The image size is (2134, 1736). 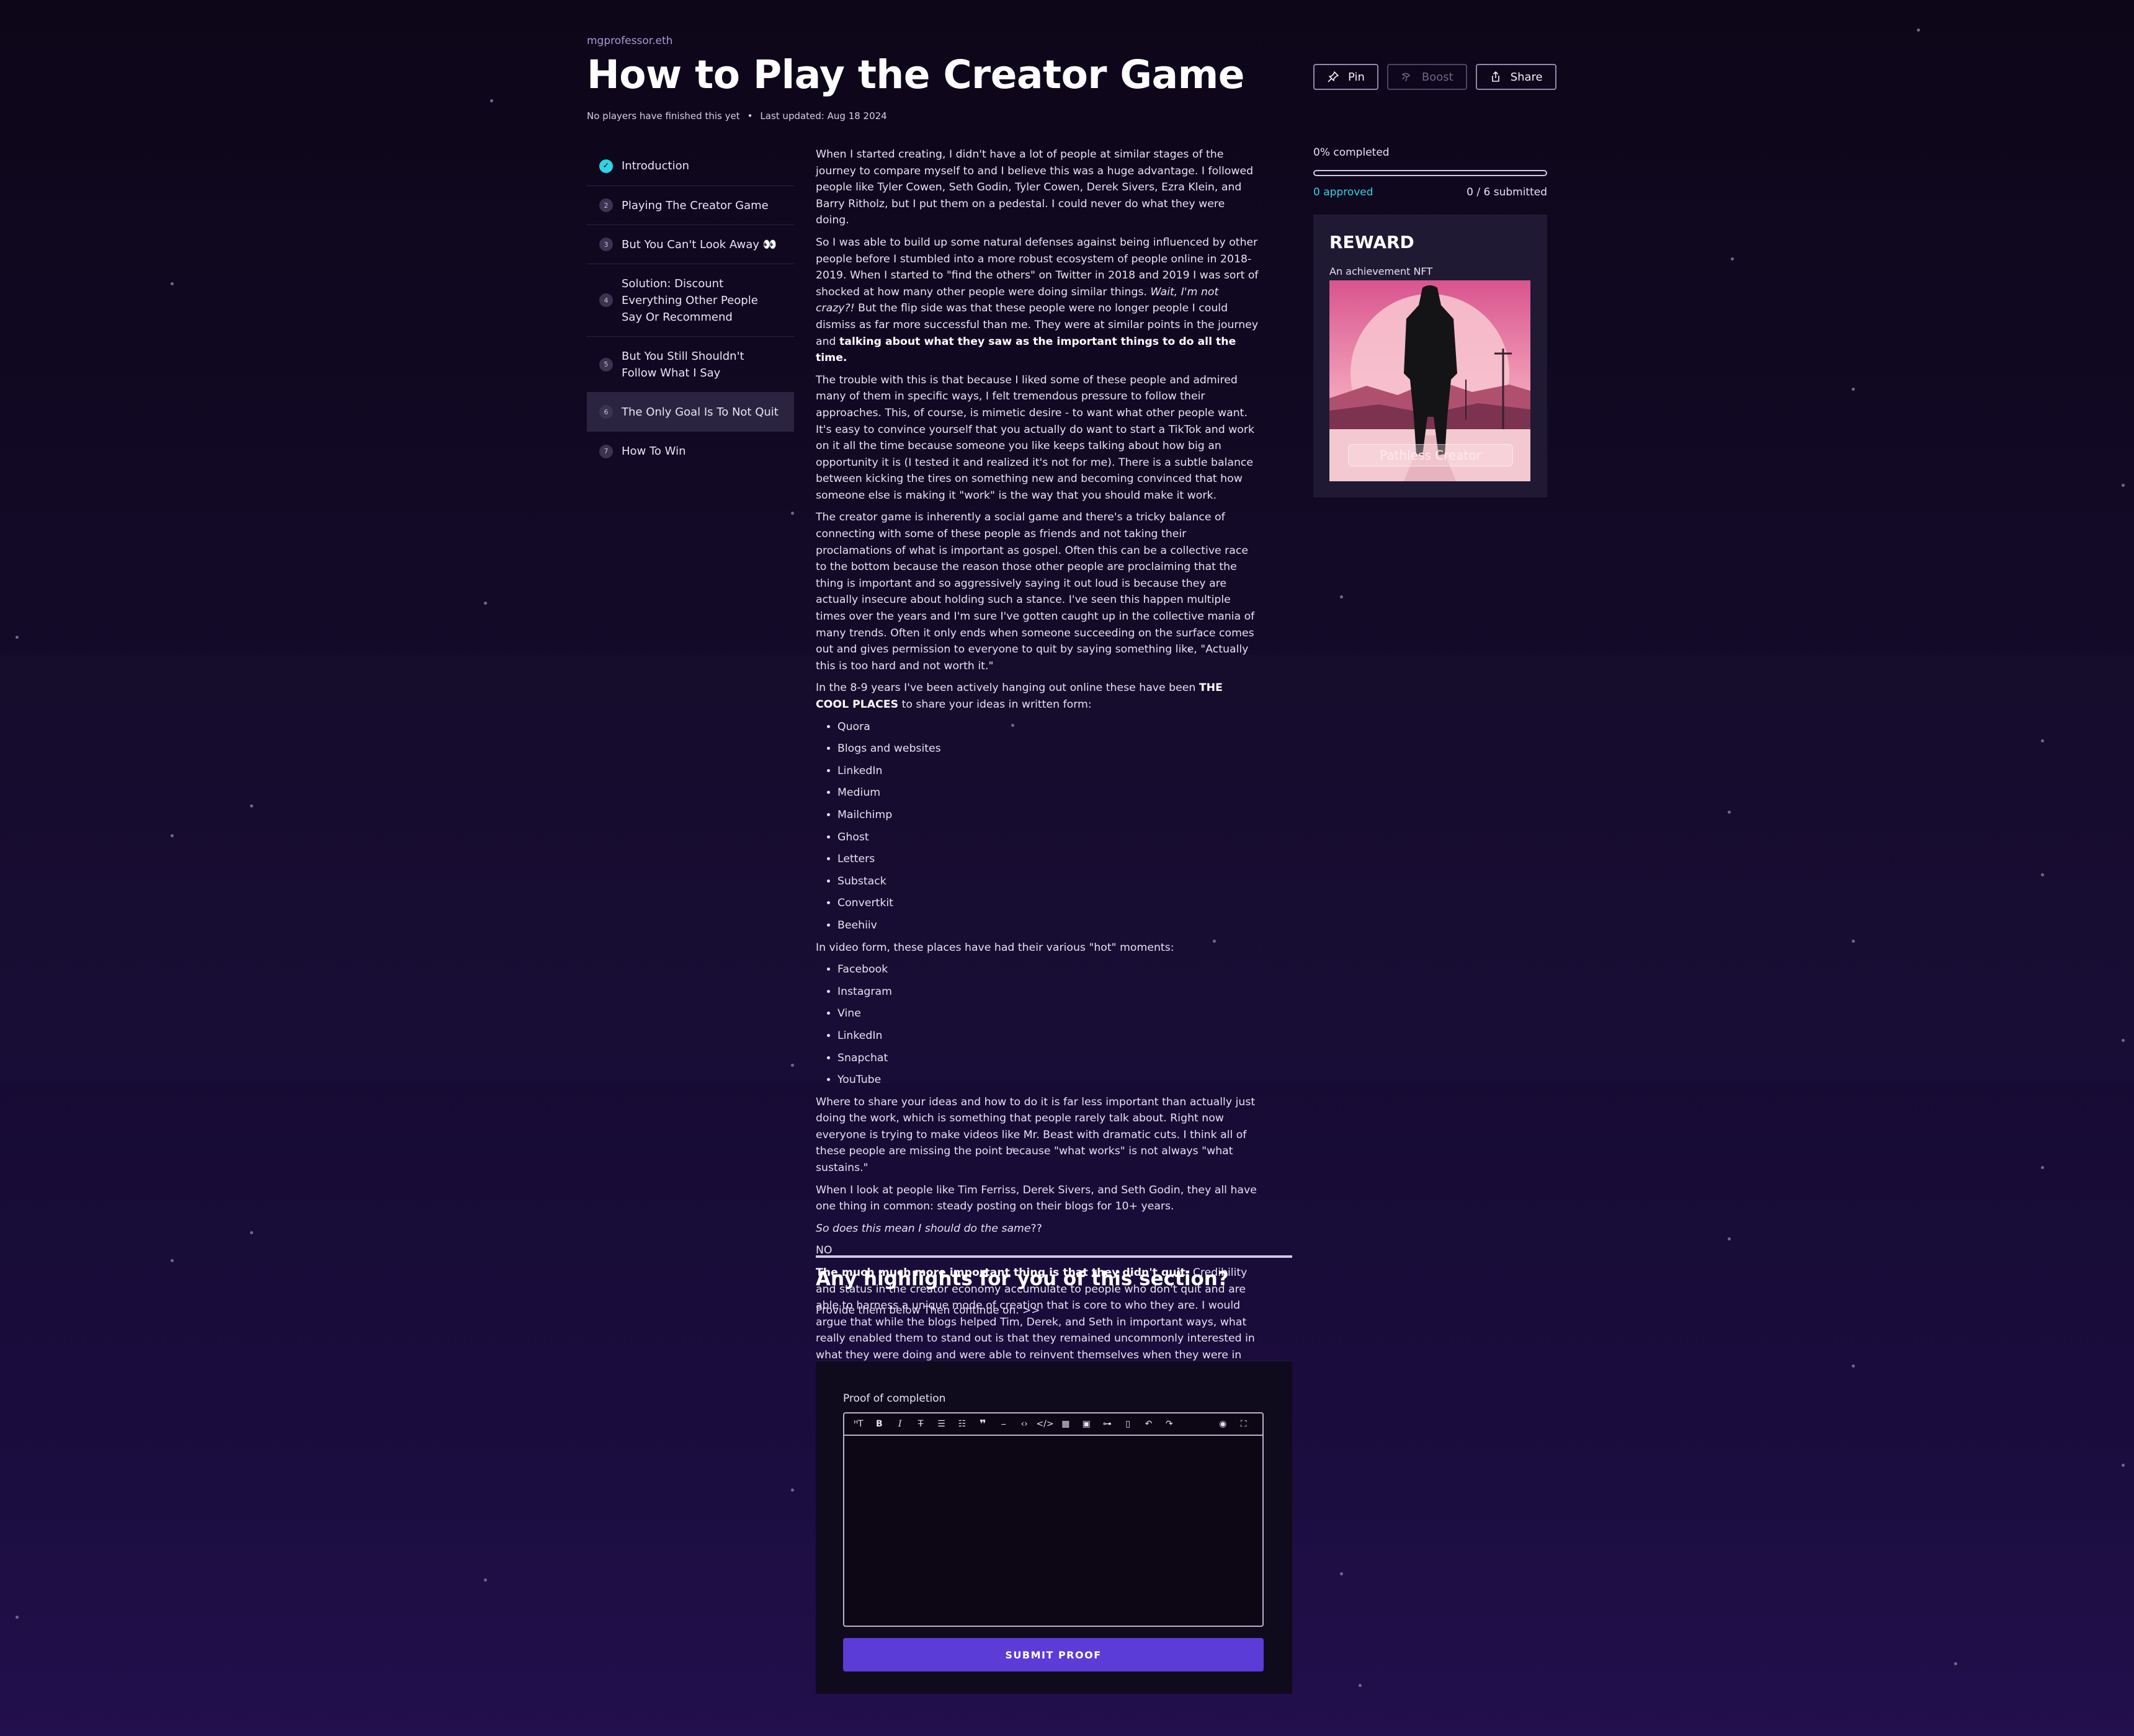 I want to click on bold-icon: B, so click(x=879, y=1424).